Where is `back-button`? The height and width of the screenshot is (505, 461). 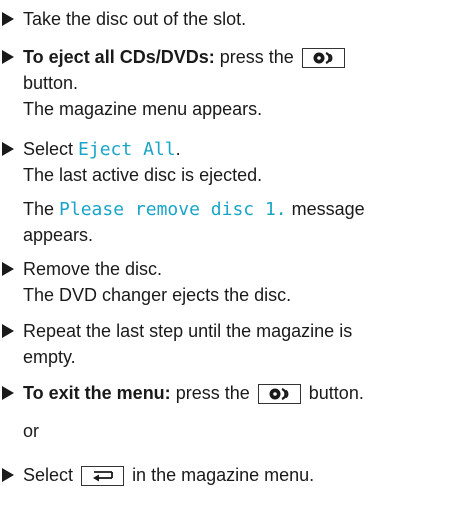
back-button is located at coordinates (103, 476).